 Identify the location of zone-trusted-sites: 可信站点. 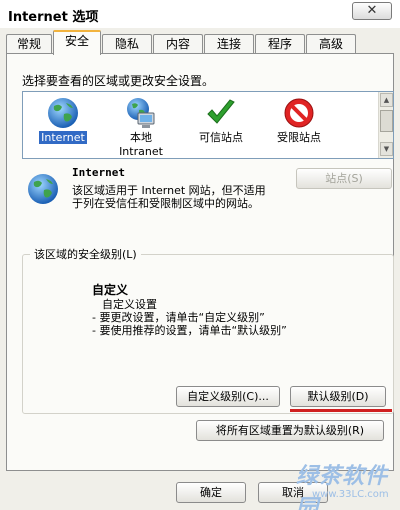
(221, 120).